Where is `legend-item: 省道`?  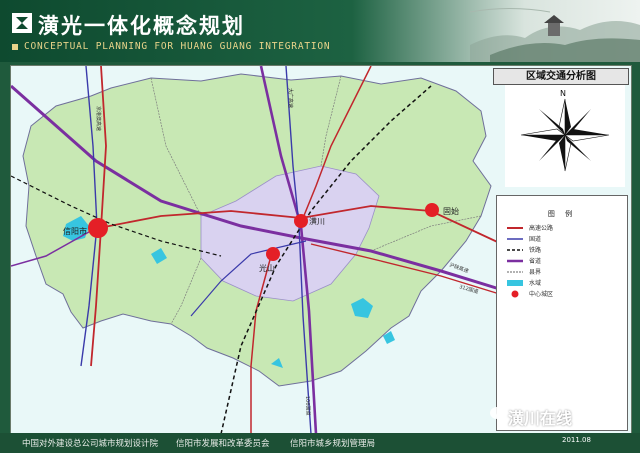 legend-item: 省道 is located at coordinates (562, 261).